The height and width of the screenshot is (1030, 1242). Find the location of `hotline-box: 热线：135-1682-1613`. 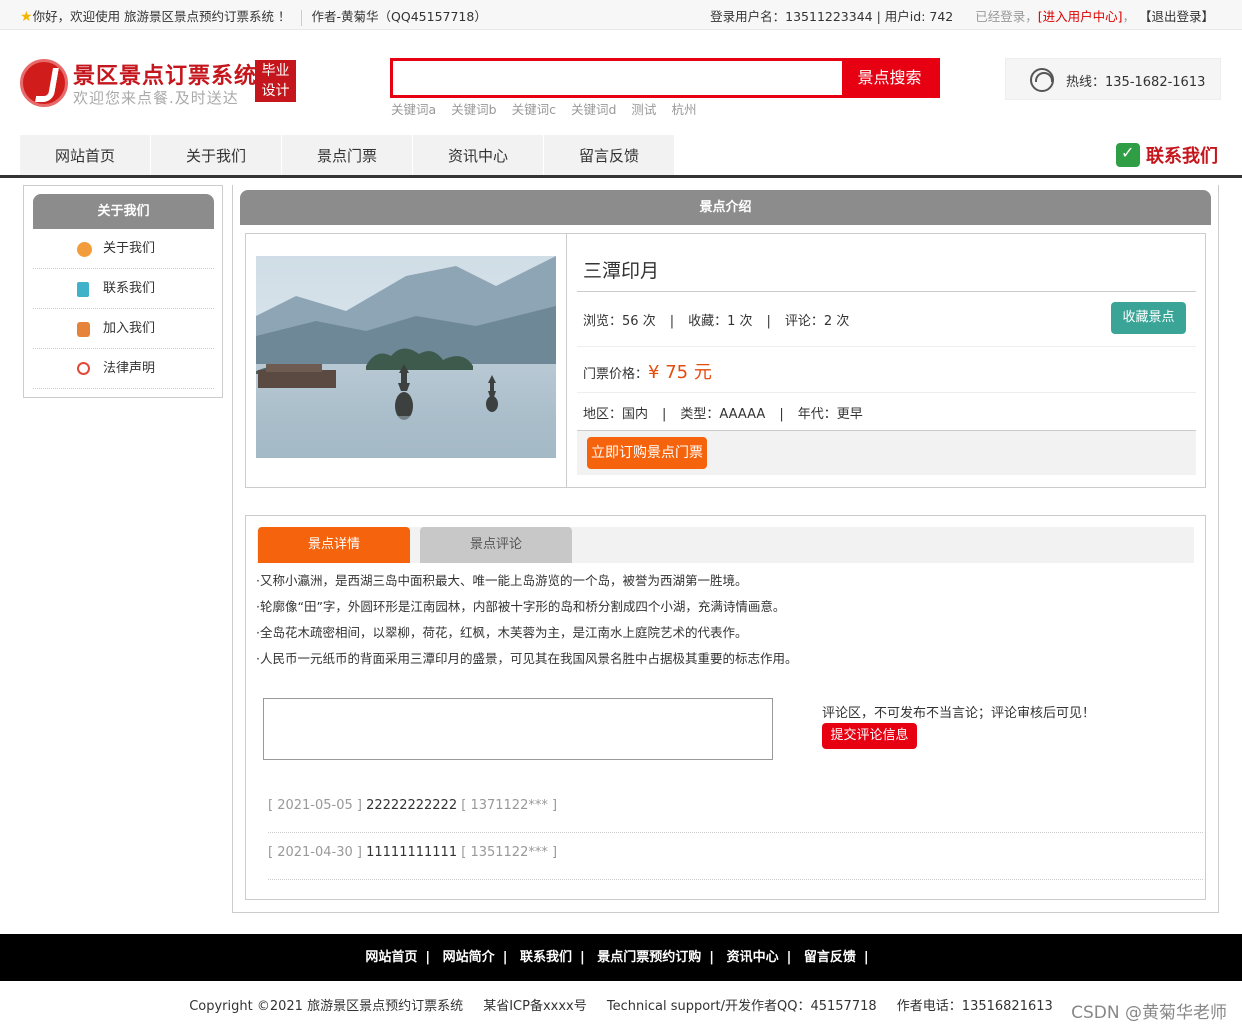

hotline-box: 热线：135-1682-1613 is located at coordinates (1113, 79).